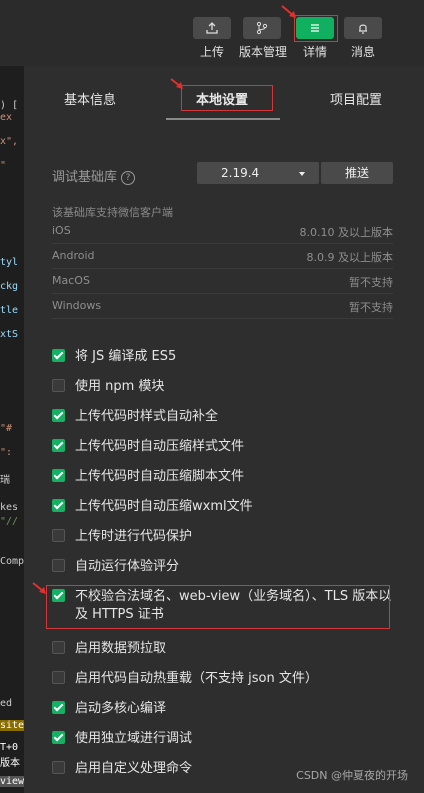 The height and width of the screenshot is (793, 424). Describe the element at coordinates (6, 703) in the screenshot. I see `code-line: ed` at that location.